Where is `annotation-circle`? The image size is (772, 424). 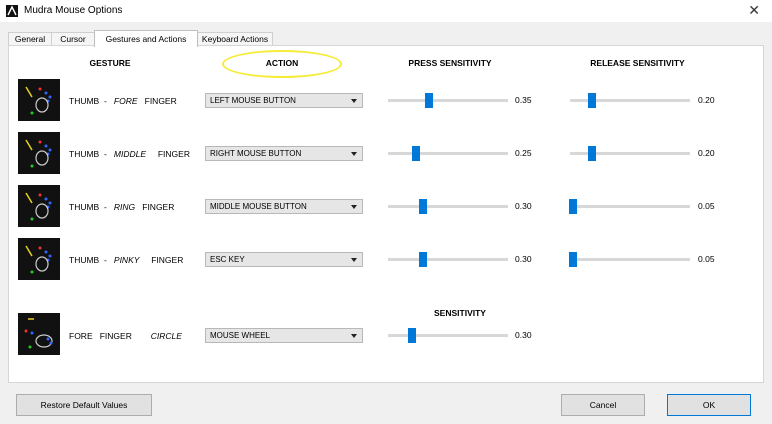
annotation-circle is located at coordinates (282, 64).